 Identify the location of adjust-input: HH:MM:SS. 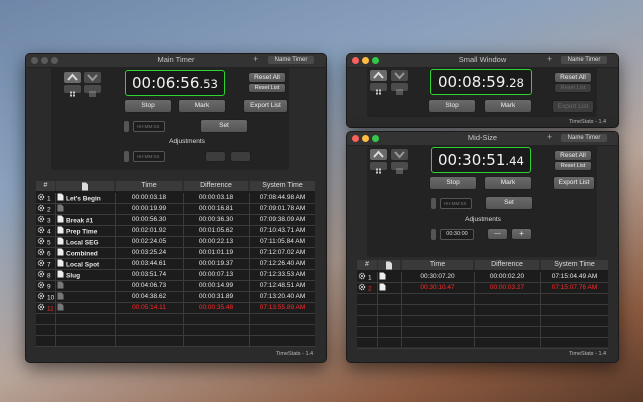
(149, 156).